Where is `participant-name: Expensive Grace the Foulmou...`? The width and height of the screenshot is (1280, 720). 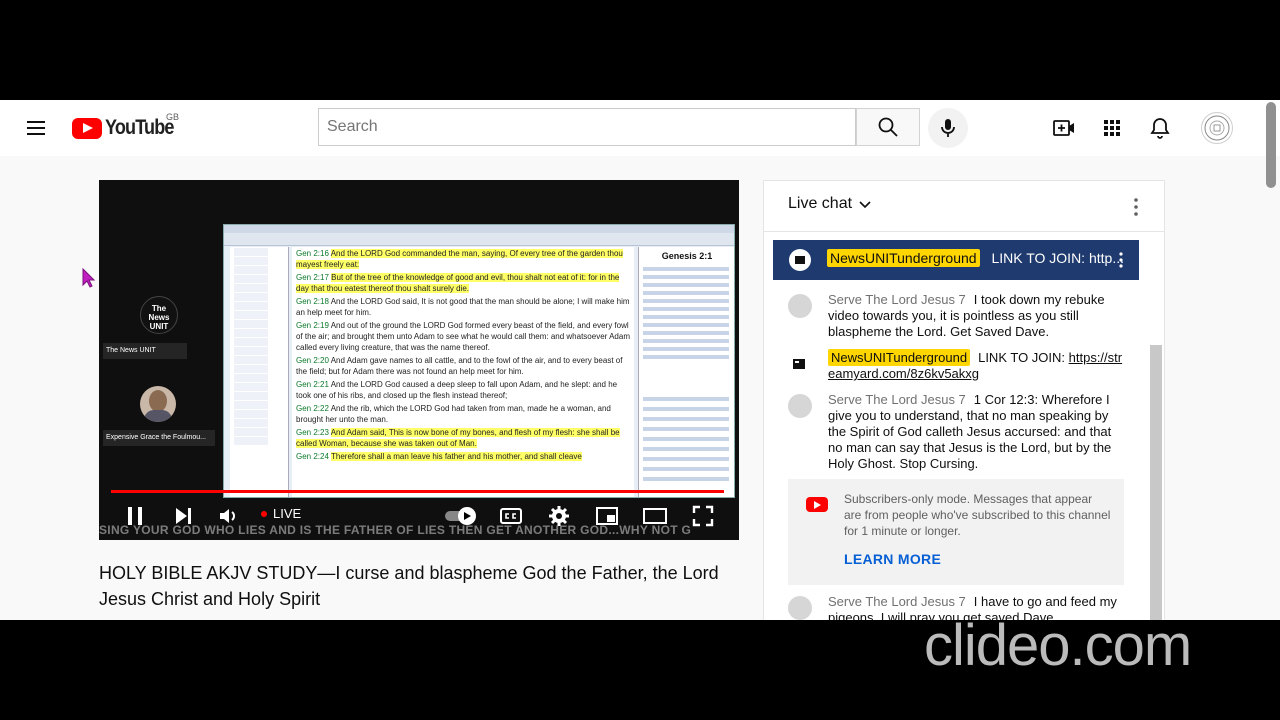 participant-name: Expensive Grace the Foulmou... is located at coordinates (159, 438).